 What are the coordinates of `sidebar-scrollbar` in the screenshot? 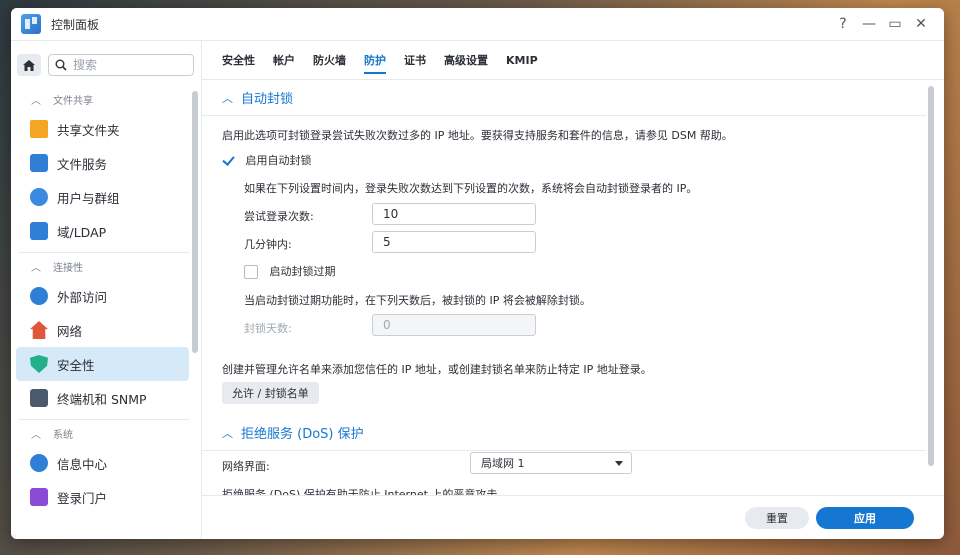 It's located at (195, 222).